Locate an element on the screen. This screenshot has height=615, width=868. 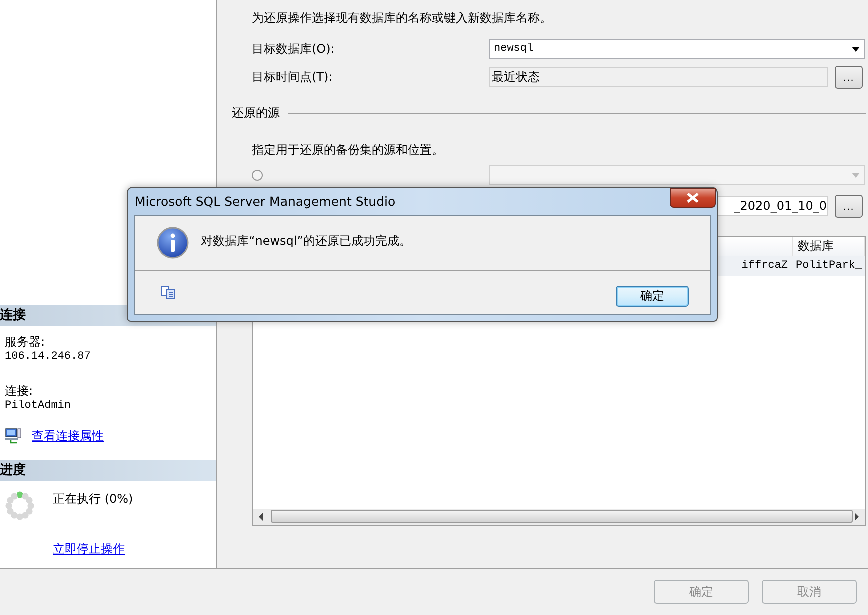
login-name: PilotAdmin is located at coordinates (38, 406).